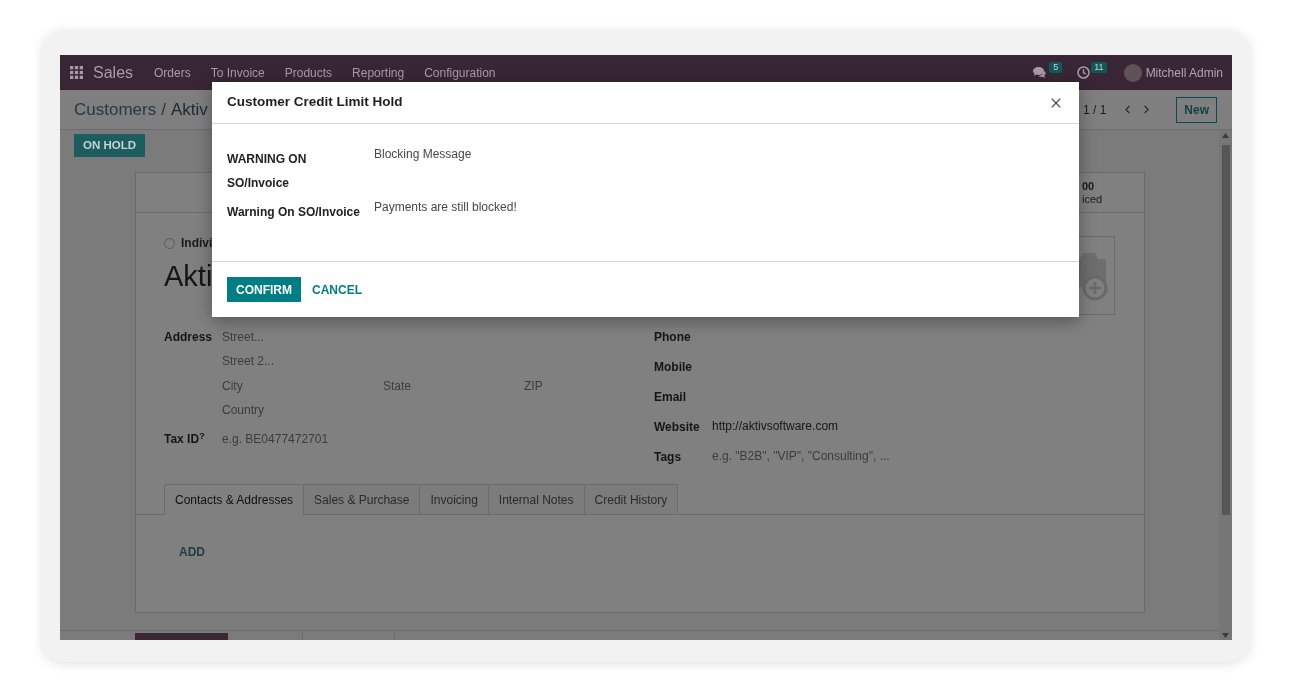  Describe the element at coordinates (448, 386) in the screenshot. I see `state-field: State` at that location.